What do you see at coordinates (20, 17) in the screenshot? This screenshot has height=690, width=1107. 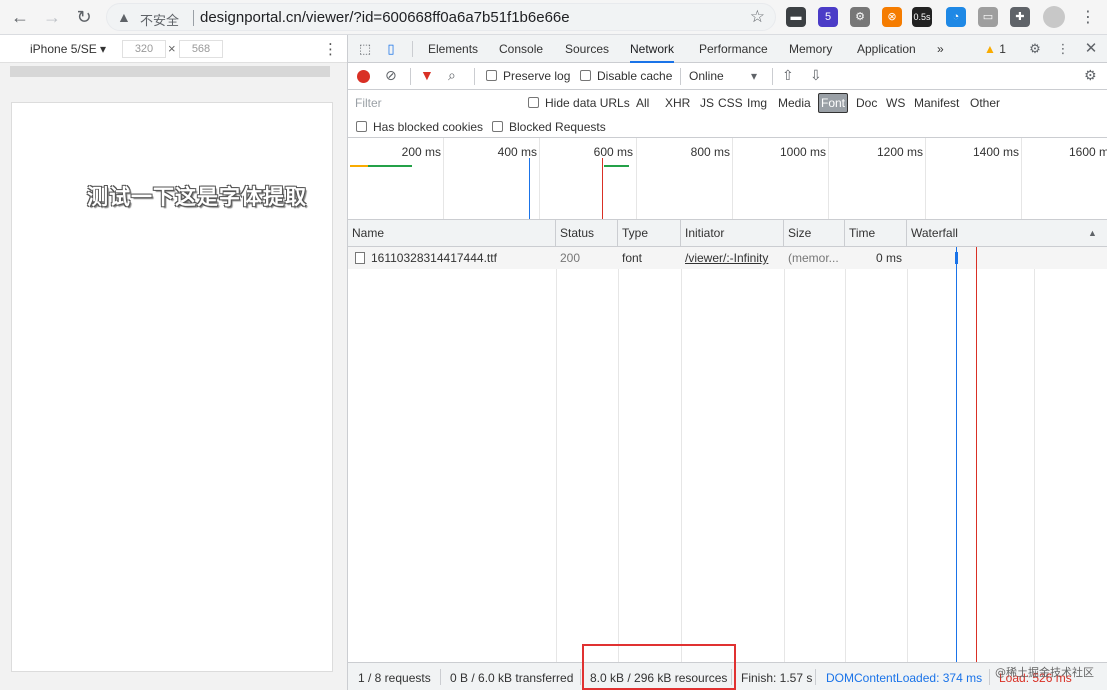 I see `back-arrow-icon: ←` at bounding box center [20, 17].